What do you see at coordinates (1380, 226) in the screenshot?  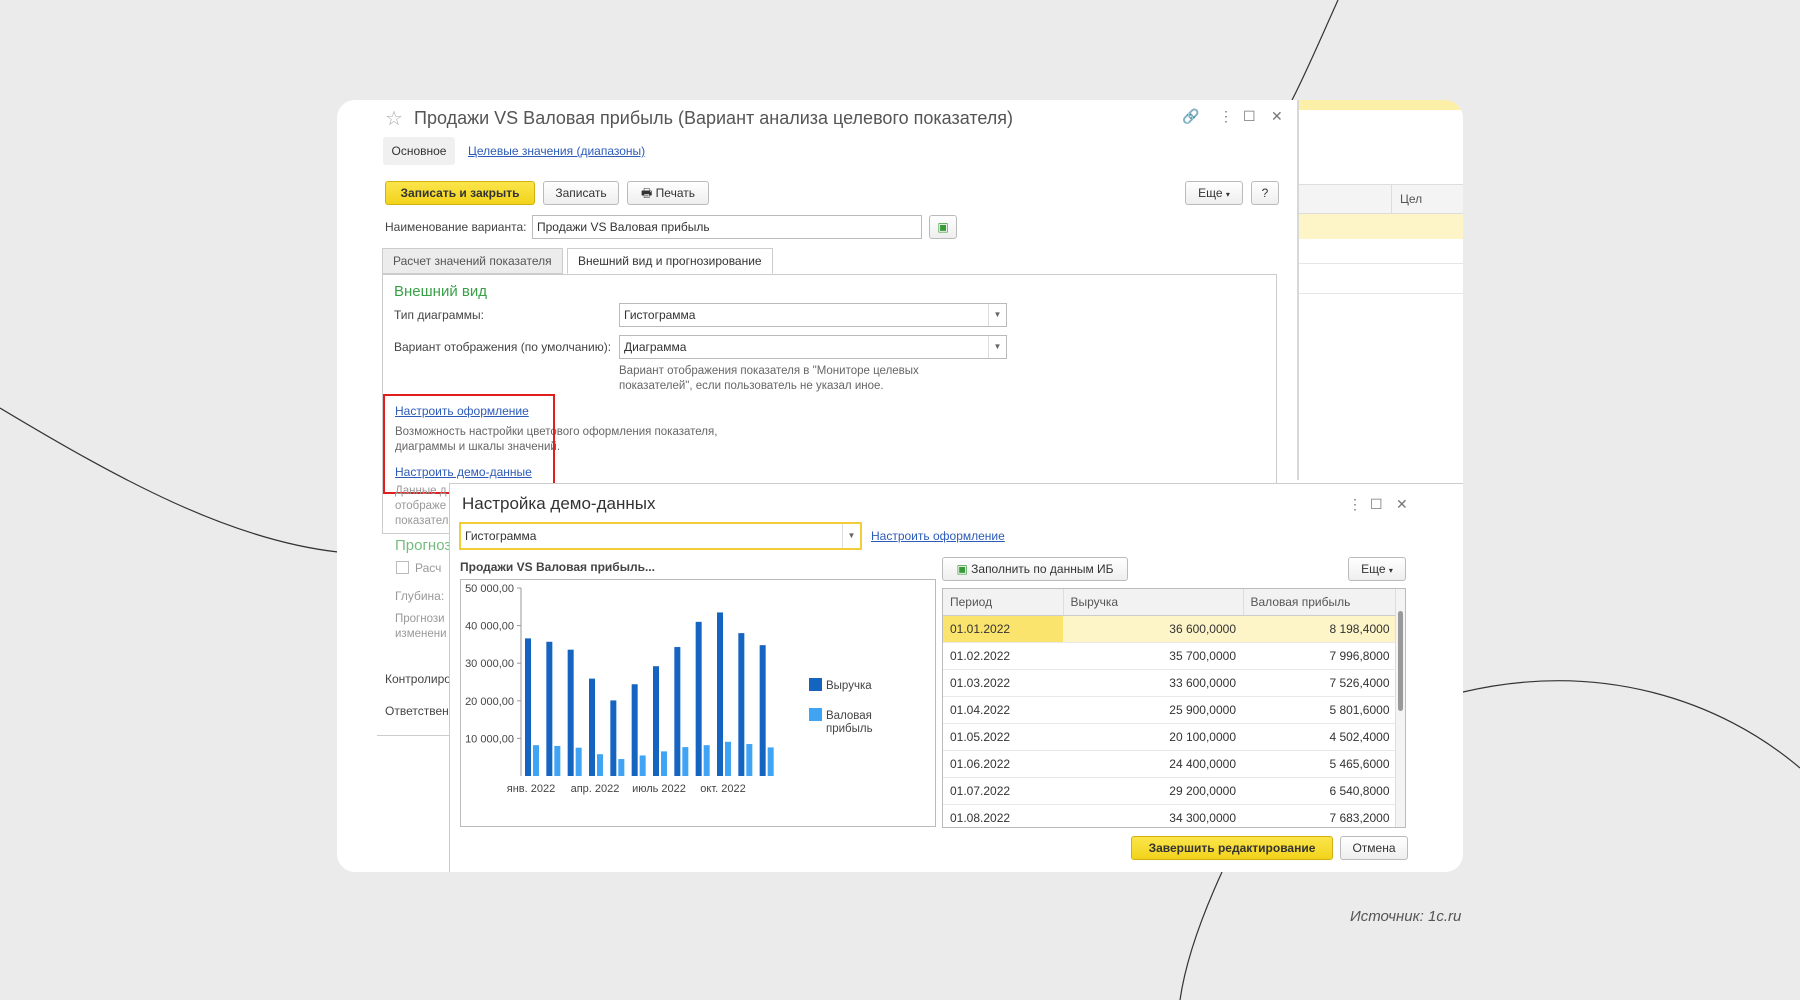 I see `bg-window-selected-row` at bounding box center [1380, 226].